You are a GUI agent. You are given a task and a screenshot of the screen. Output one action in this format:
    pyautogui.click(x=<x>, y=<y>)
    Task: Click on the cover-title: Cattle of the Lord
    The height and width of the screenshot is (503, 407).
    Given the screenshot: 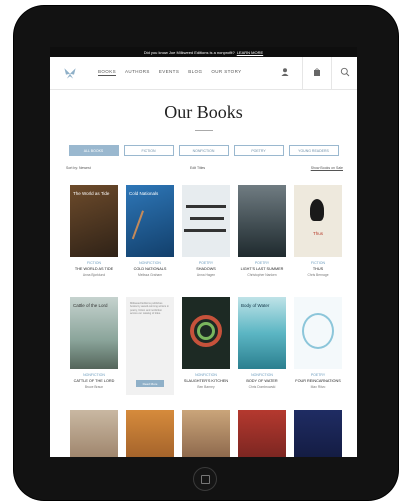 What is the action you would take?
    pyautogui.click(x=90, y=305)
    